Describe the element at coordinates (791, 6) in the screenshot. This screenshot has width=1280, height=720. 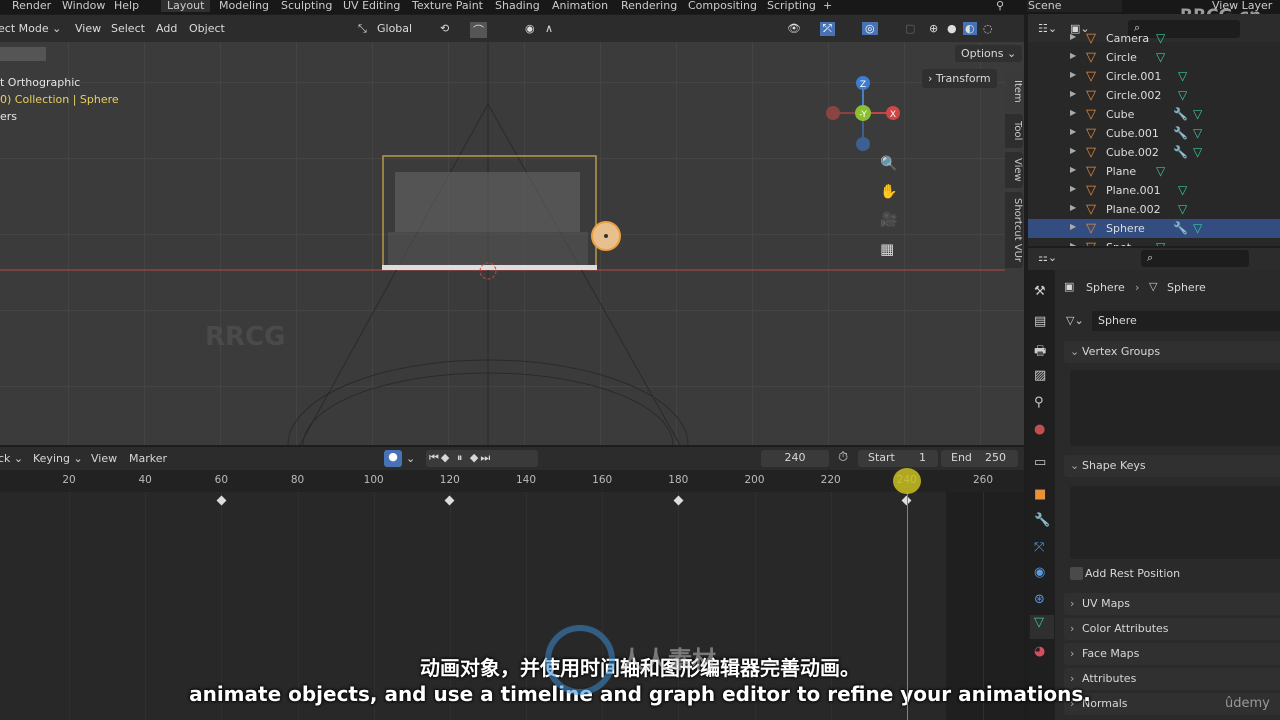
I see `tab-scripting: Scripting` at that location.